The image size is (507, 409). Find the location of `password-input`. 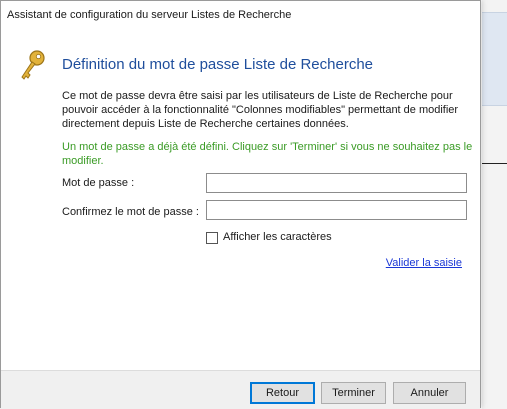

password-input is located at coordinates (336, 186).